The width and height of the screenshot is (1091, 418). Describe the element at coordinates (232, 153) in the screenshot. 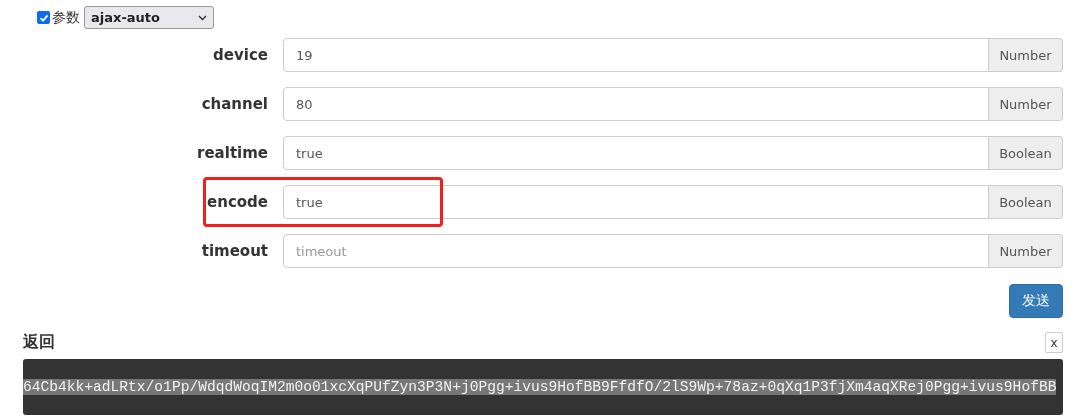

I see `param-label: realtime` at that location.